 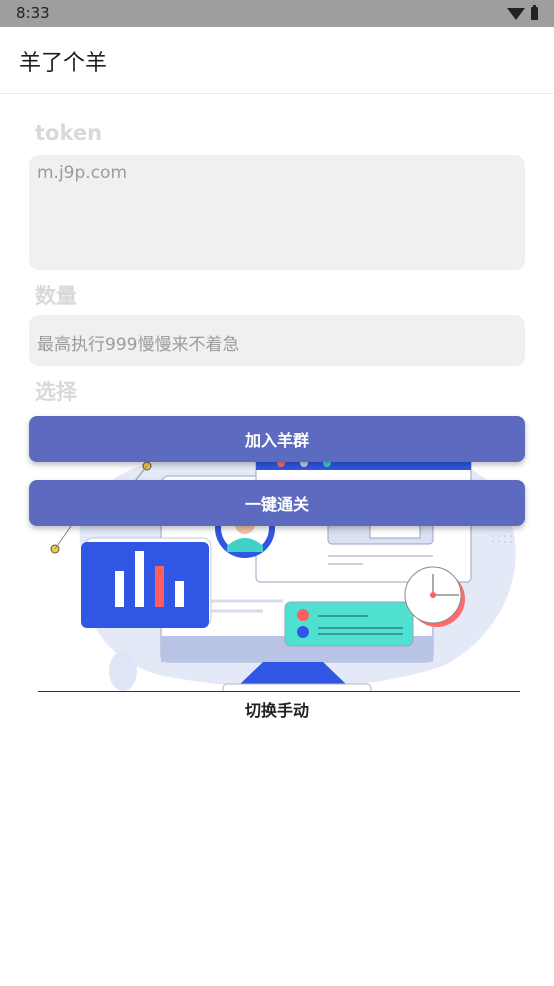 I want to click on count-label: 数量, so click(x=56, y=296).